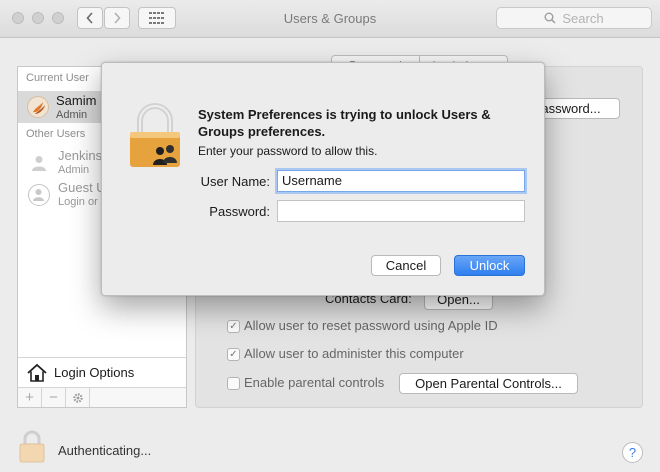 This screenshot has height=472, width=660. I want to click on username-label: User Name:, so click(235, 181).